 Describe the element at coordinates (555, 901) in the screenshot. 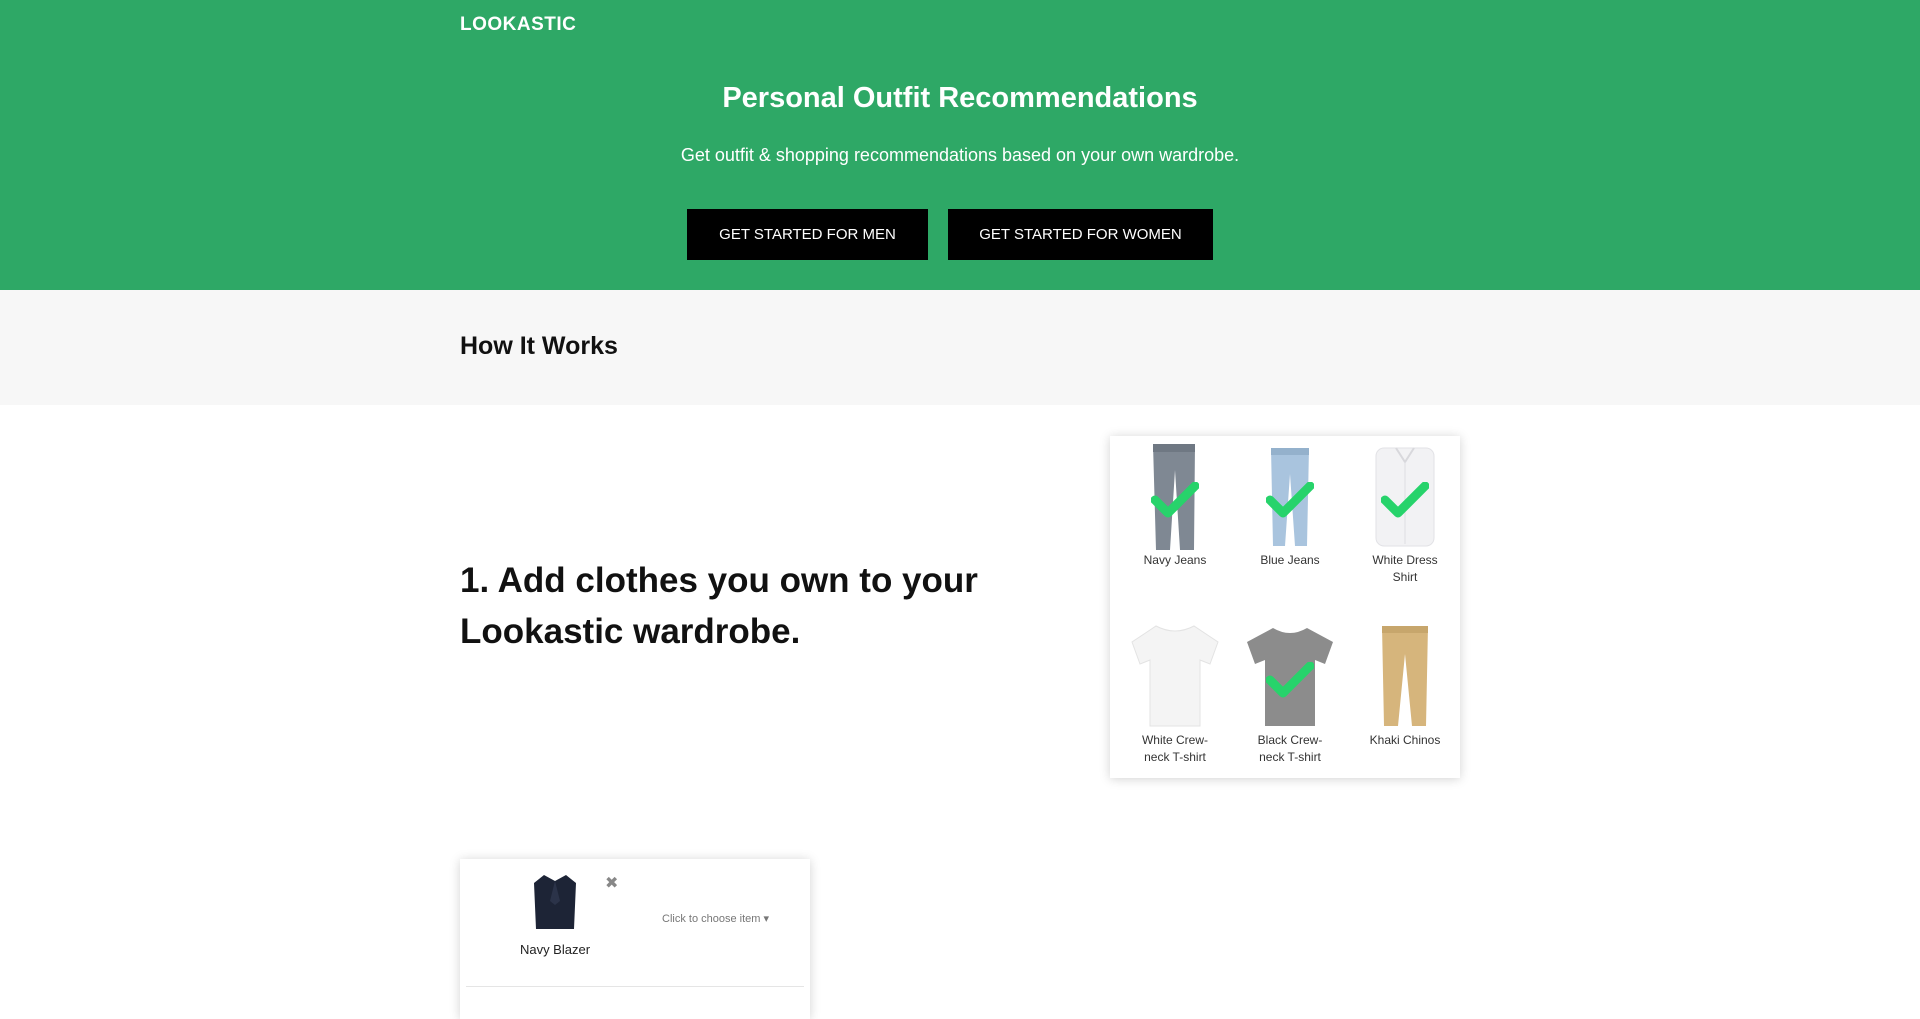

I see `navy-blazer-icon` at that location.